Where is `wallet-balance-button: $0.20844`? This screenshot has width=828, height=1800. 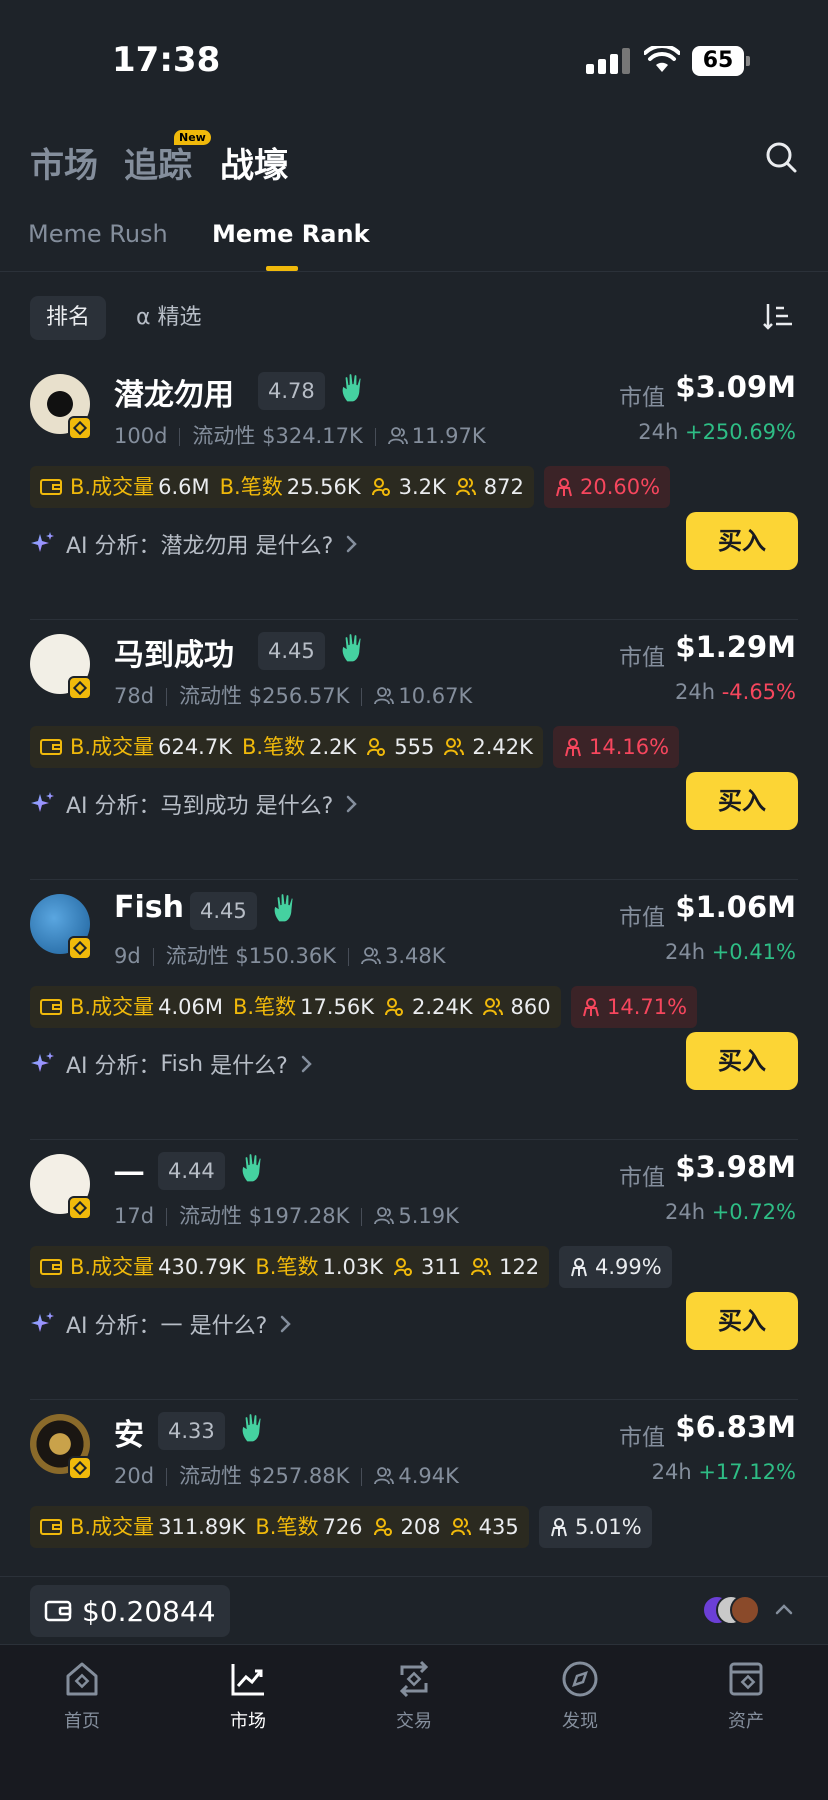 wallet-balance-button: $0.20844 is located at coordinates (130, 1611).